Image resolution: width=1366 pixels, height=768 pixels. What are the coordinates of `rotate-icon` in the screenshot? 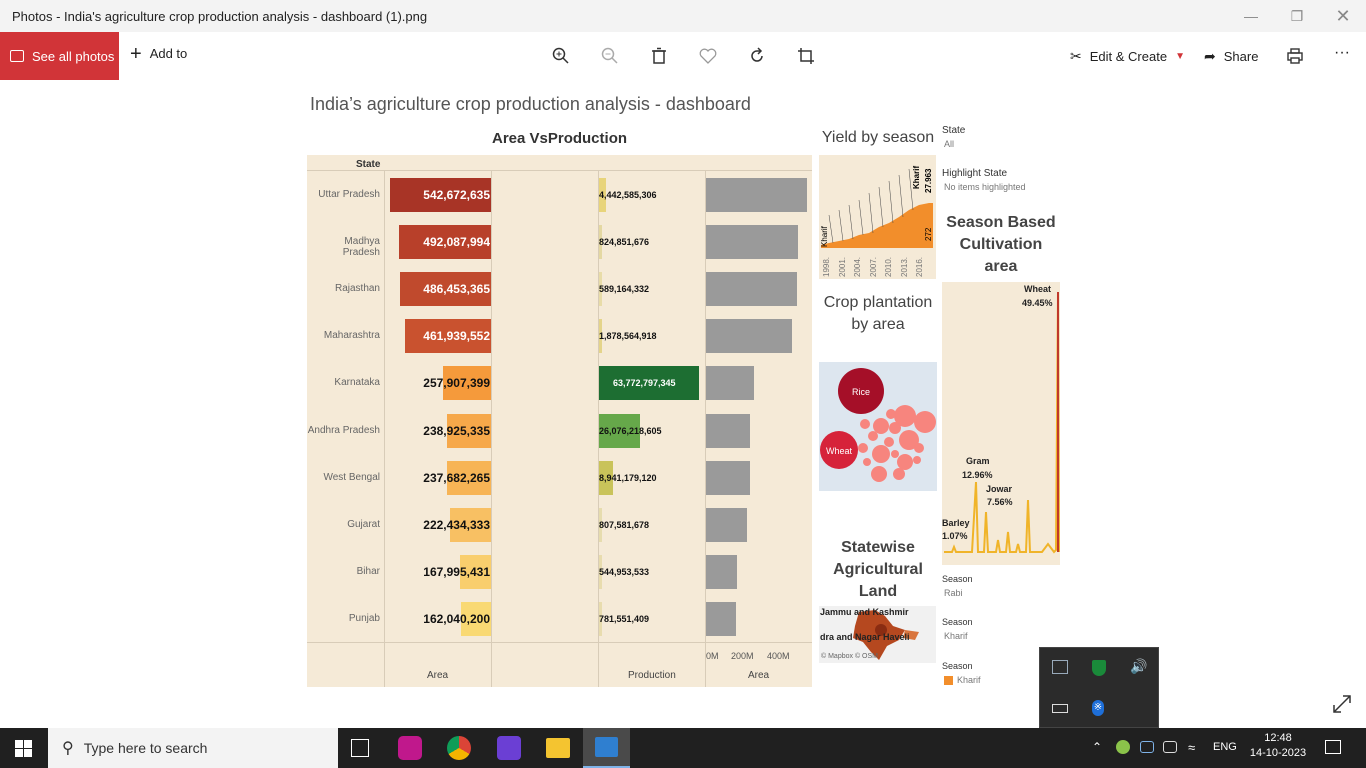 It's located at (757, 56).